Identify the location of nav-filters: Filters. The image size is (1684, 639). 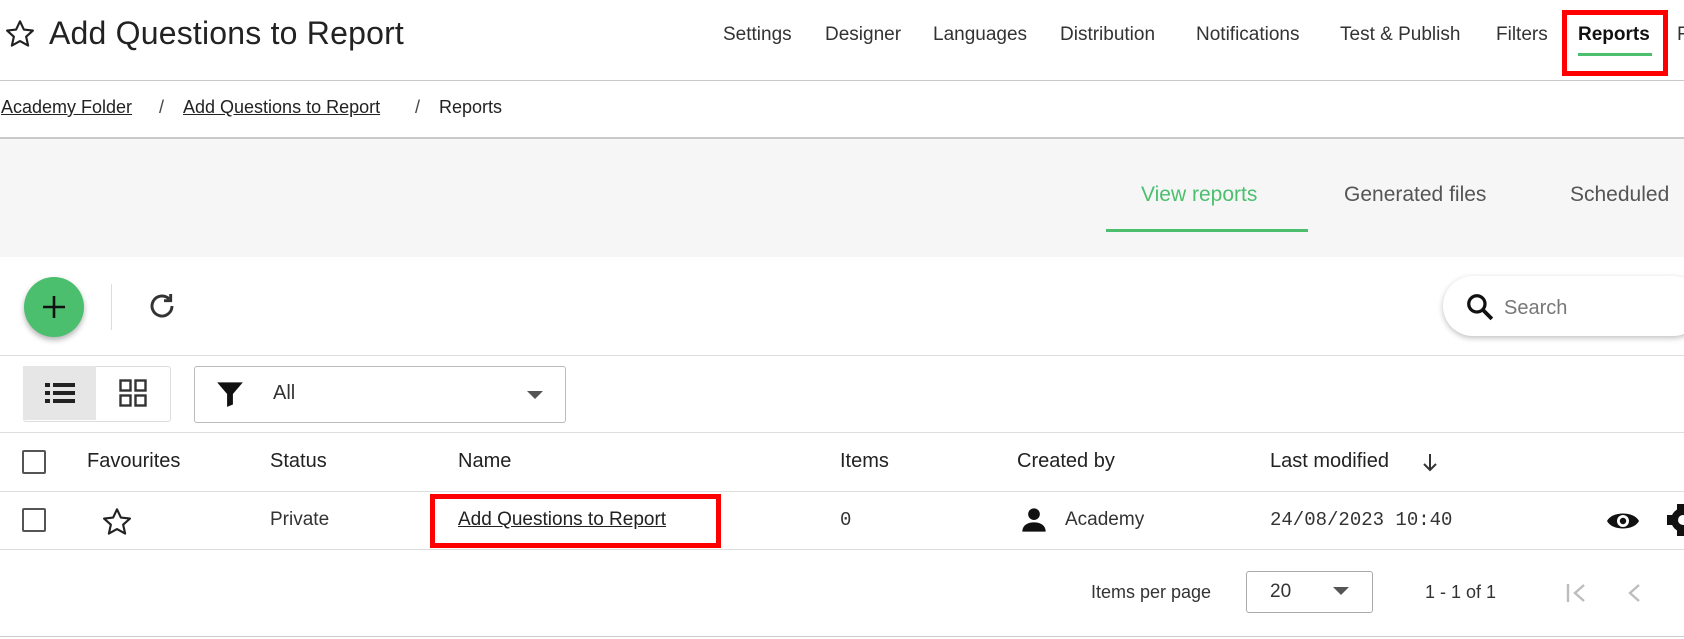
(1522, 35).